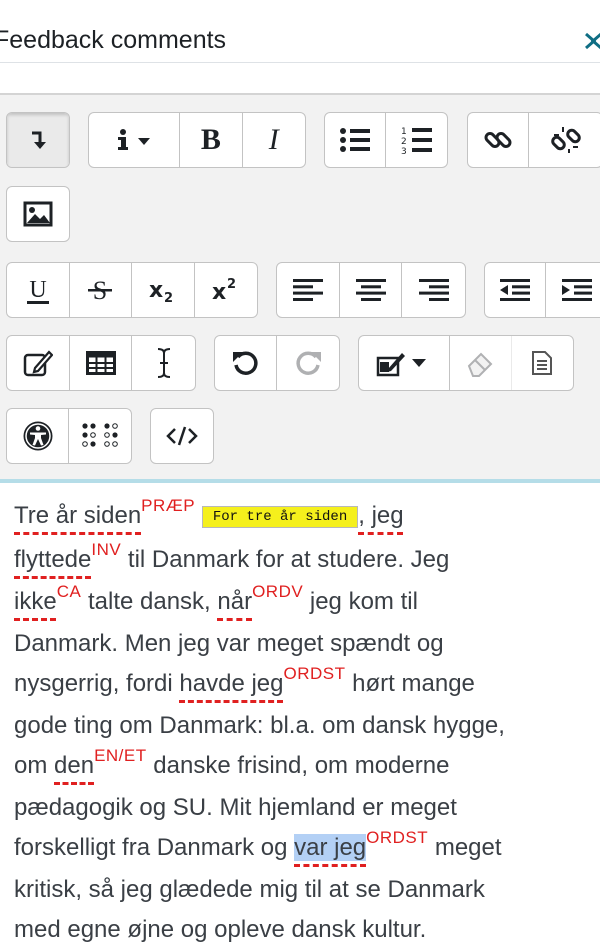 The image size is (600, 950). I want to click on bullet-list-button, so click(356, 140).